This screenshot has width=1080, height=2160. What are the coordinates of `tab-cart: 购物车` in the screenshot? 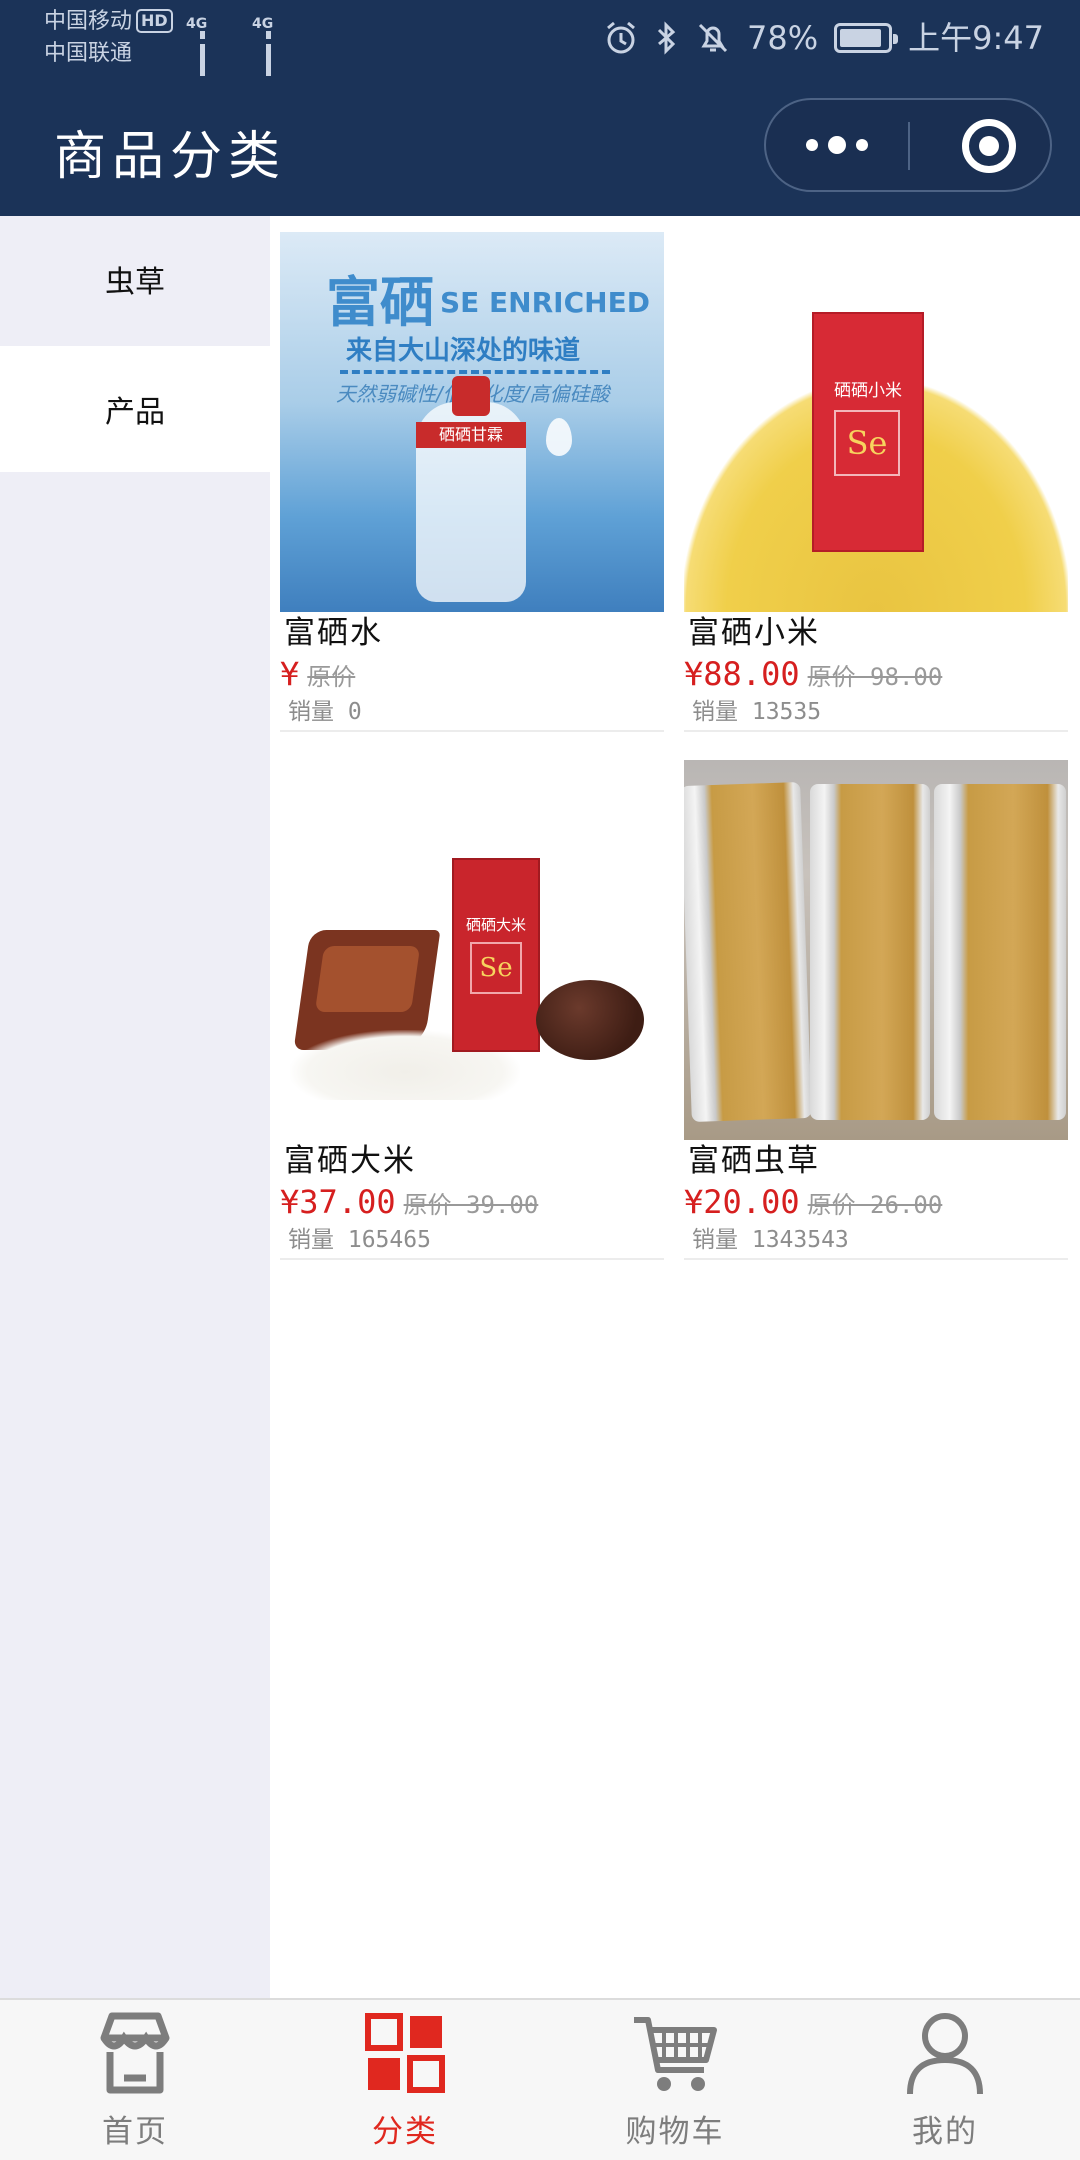 It's located at (675, 2080).